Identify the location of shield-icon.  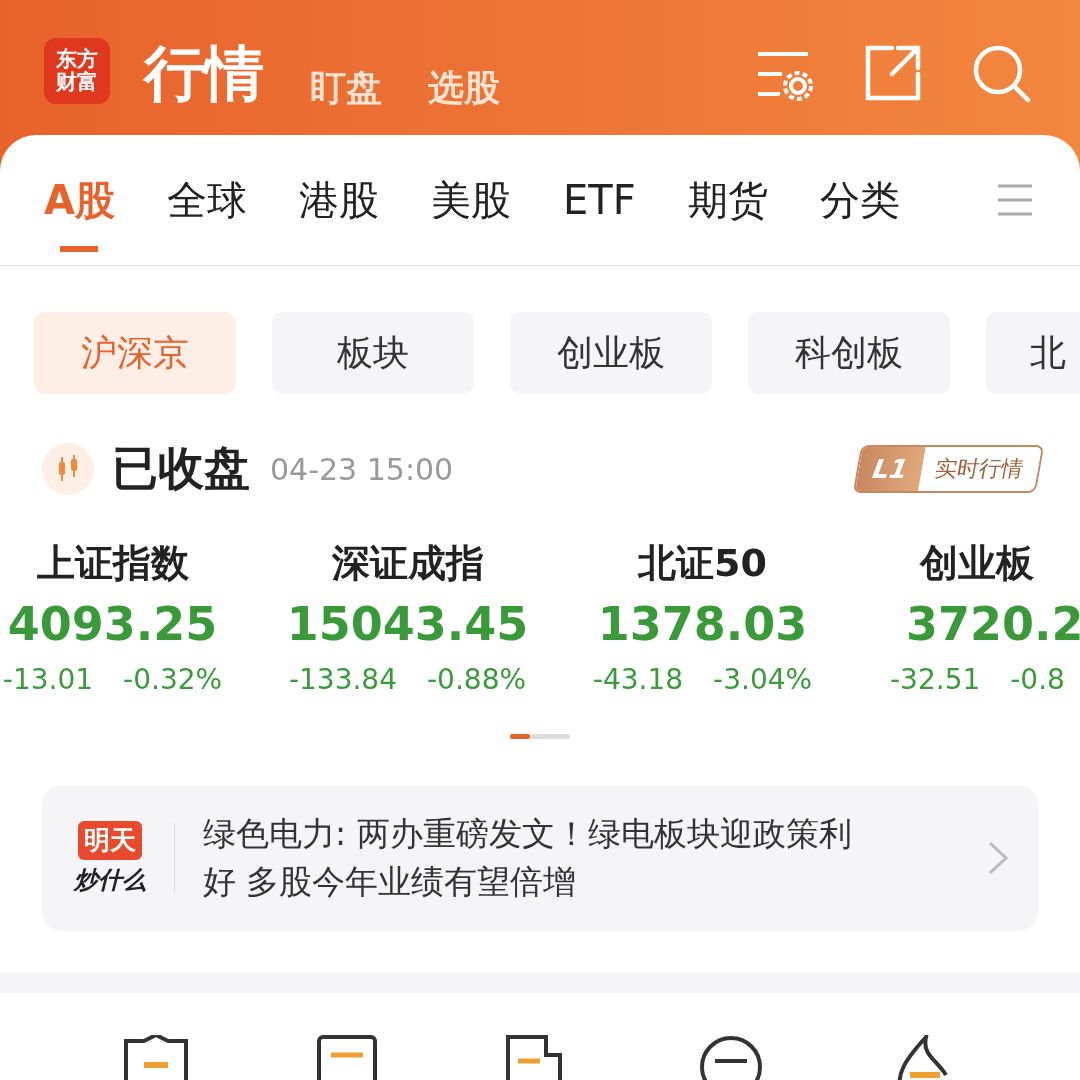
(156, 1057).